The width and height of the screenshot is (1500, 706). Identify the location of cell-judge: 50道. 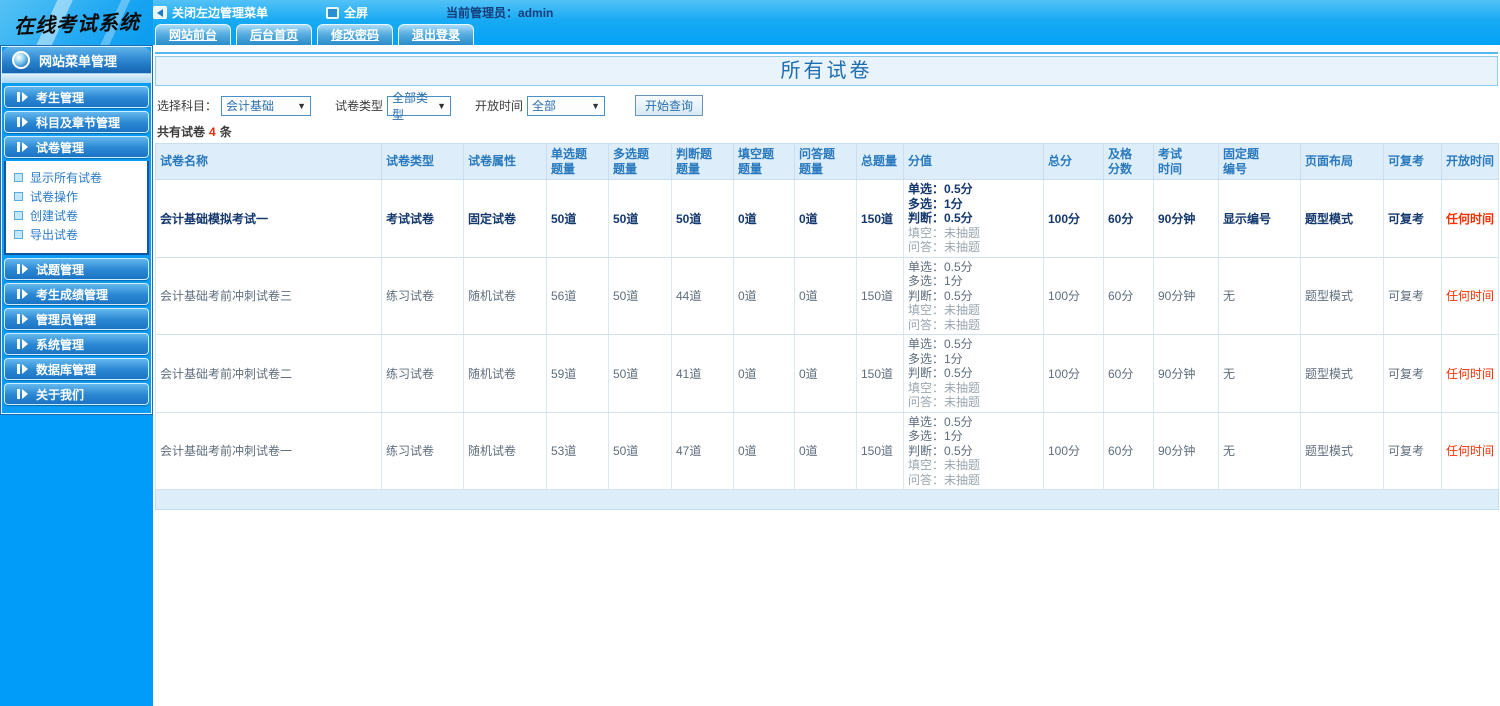
(702, 218).